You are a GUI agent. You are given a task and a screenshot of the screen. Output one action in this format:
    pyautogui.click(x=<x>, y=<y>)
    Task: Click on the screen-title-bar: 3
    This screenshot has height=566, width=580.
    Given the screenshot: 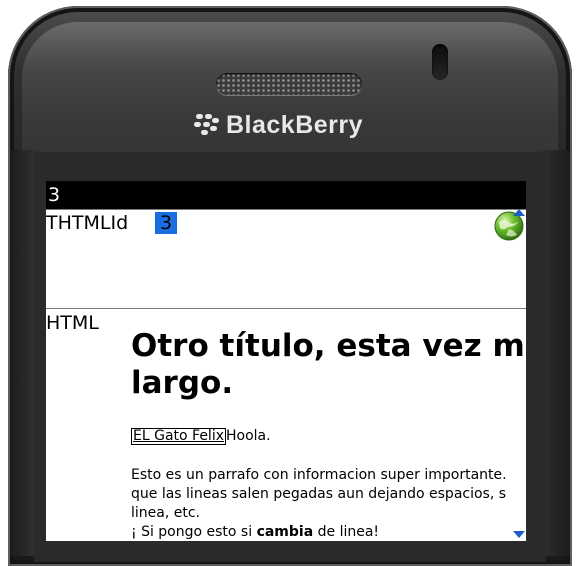 What is the action you would take?
    pyautogui.click(x=286, y=195)
    